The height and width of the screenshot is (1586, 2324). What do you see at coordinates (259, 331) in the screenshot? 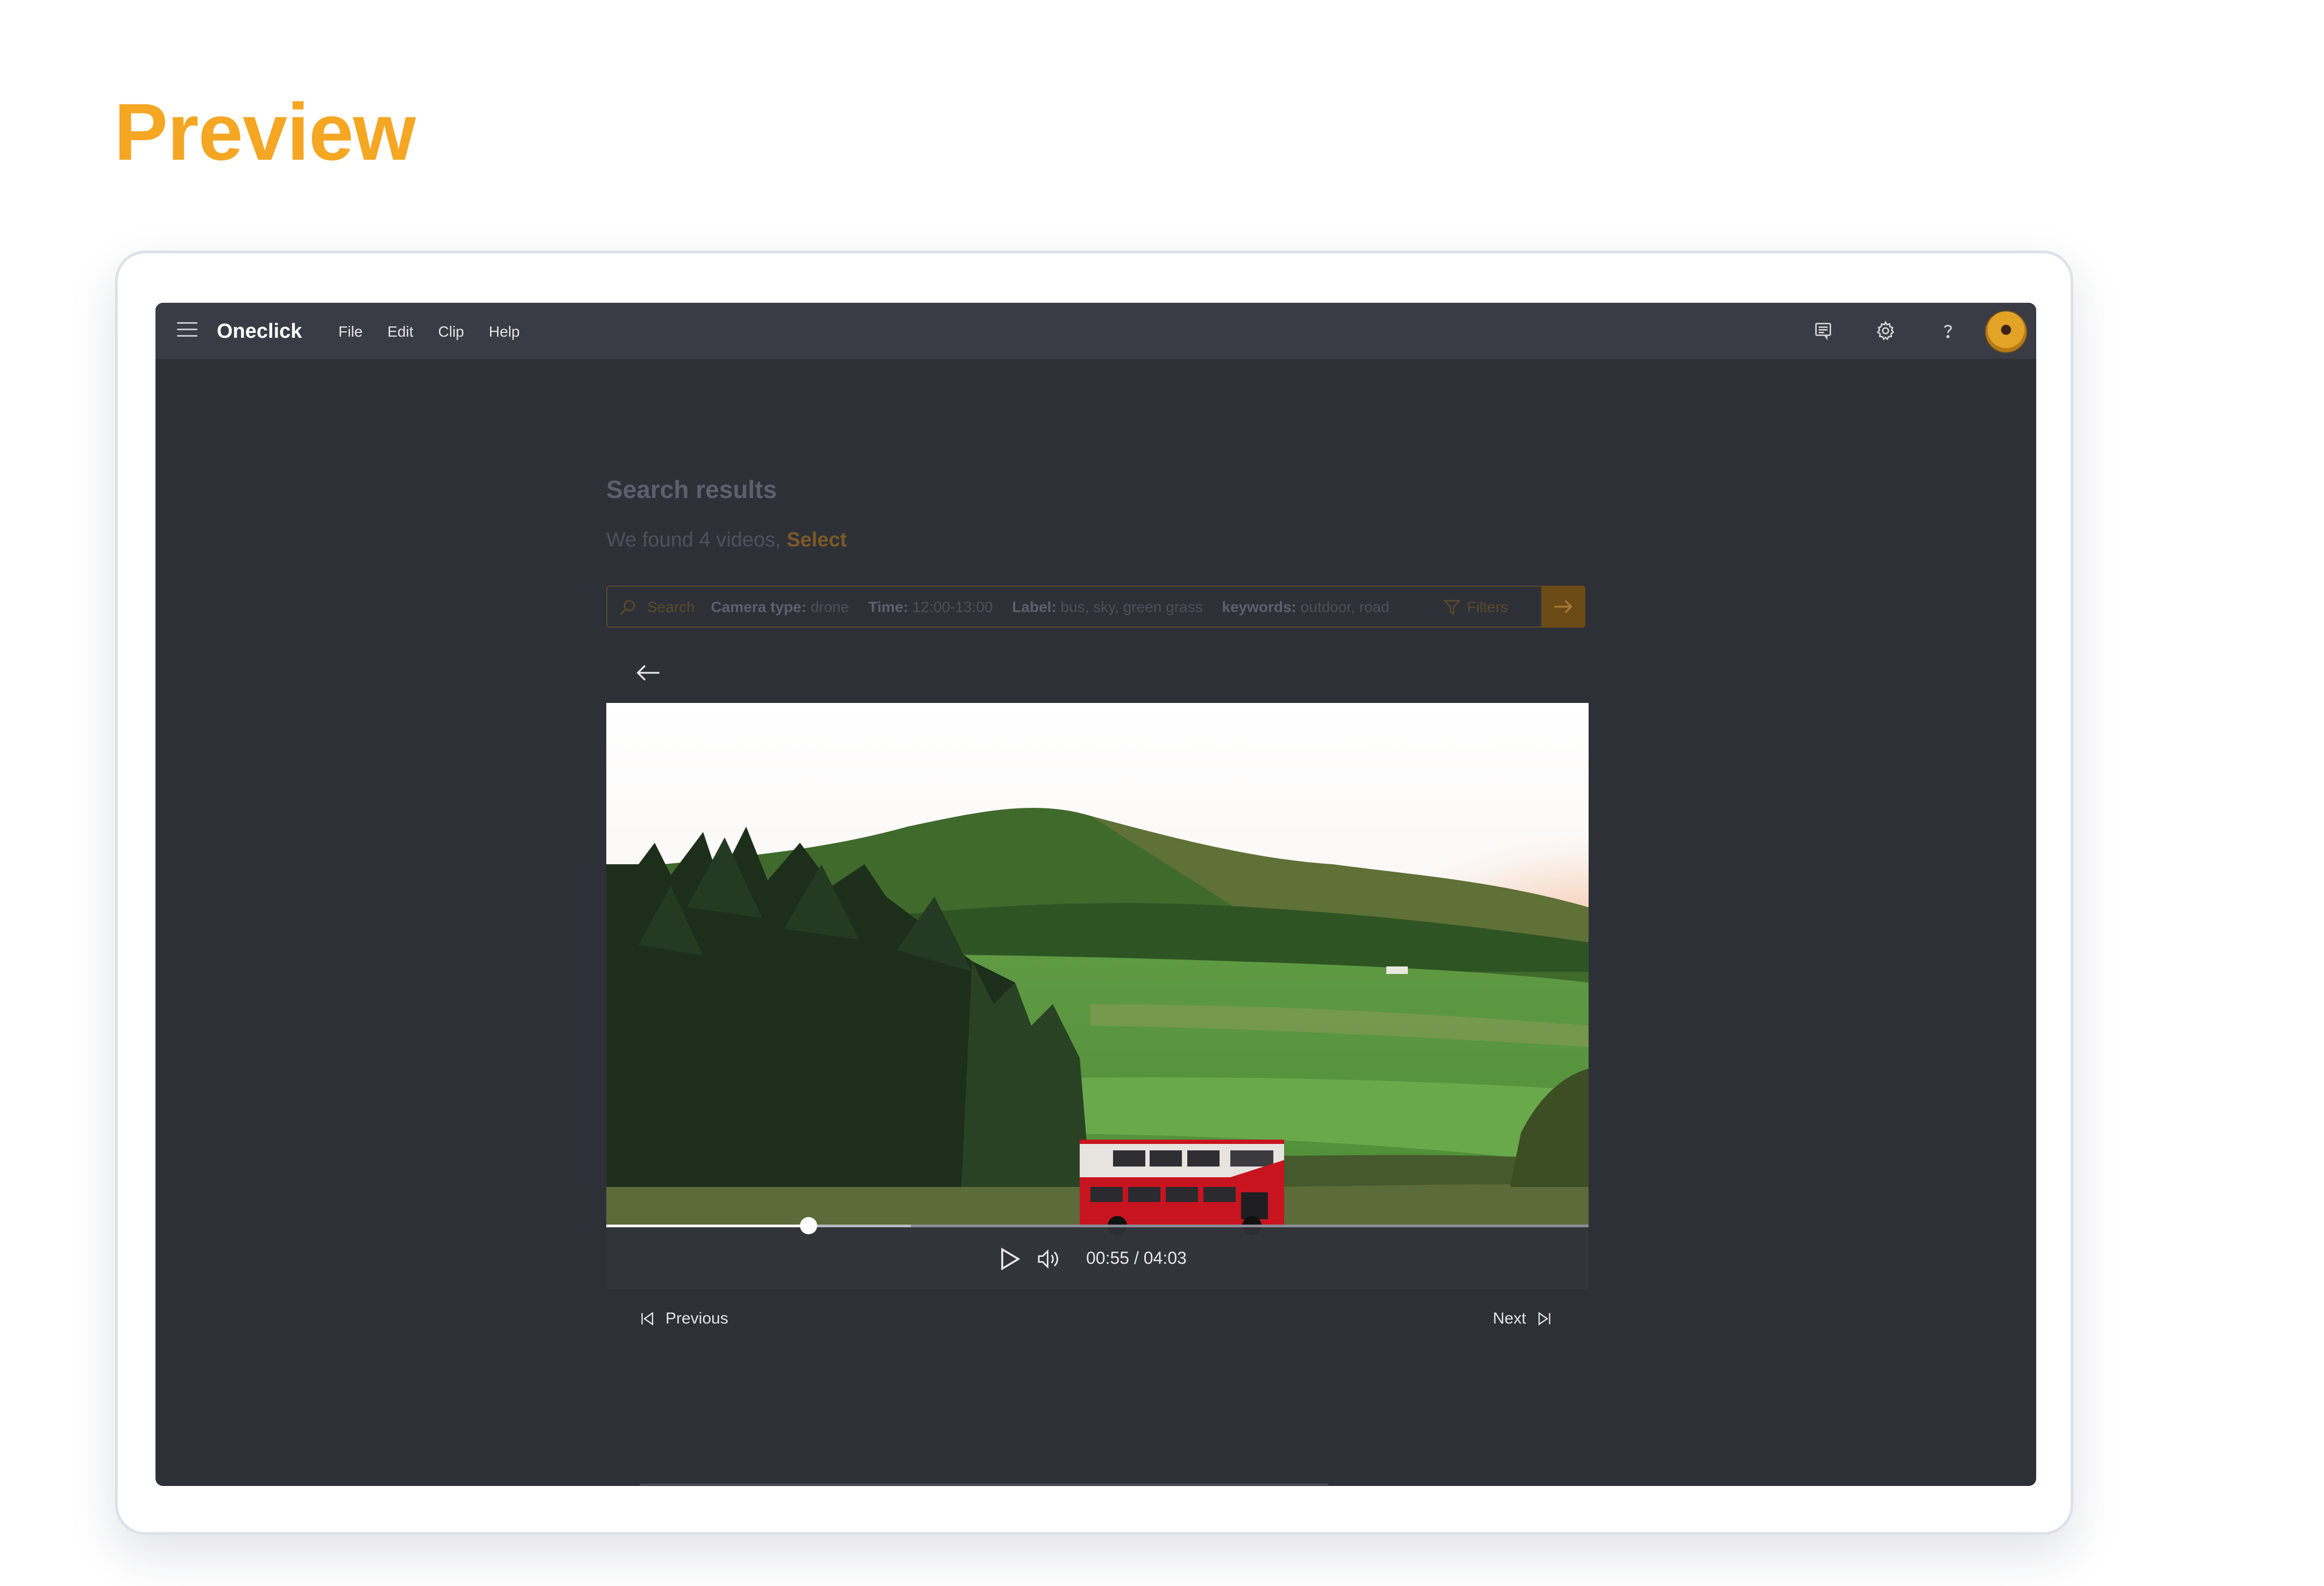
I see `app-name: Oneclick` at bounding box center [259, 331].